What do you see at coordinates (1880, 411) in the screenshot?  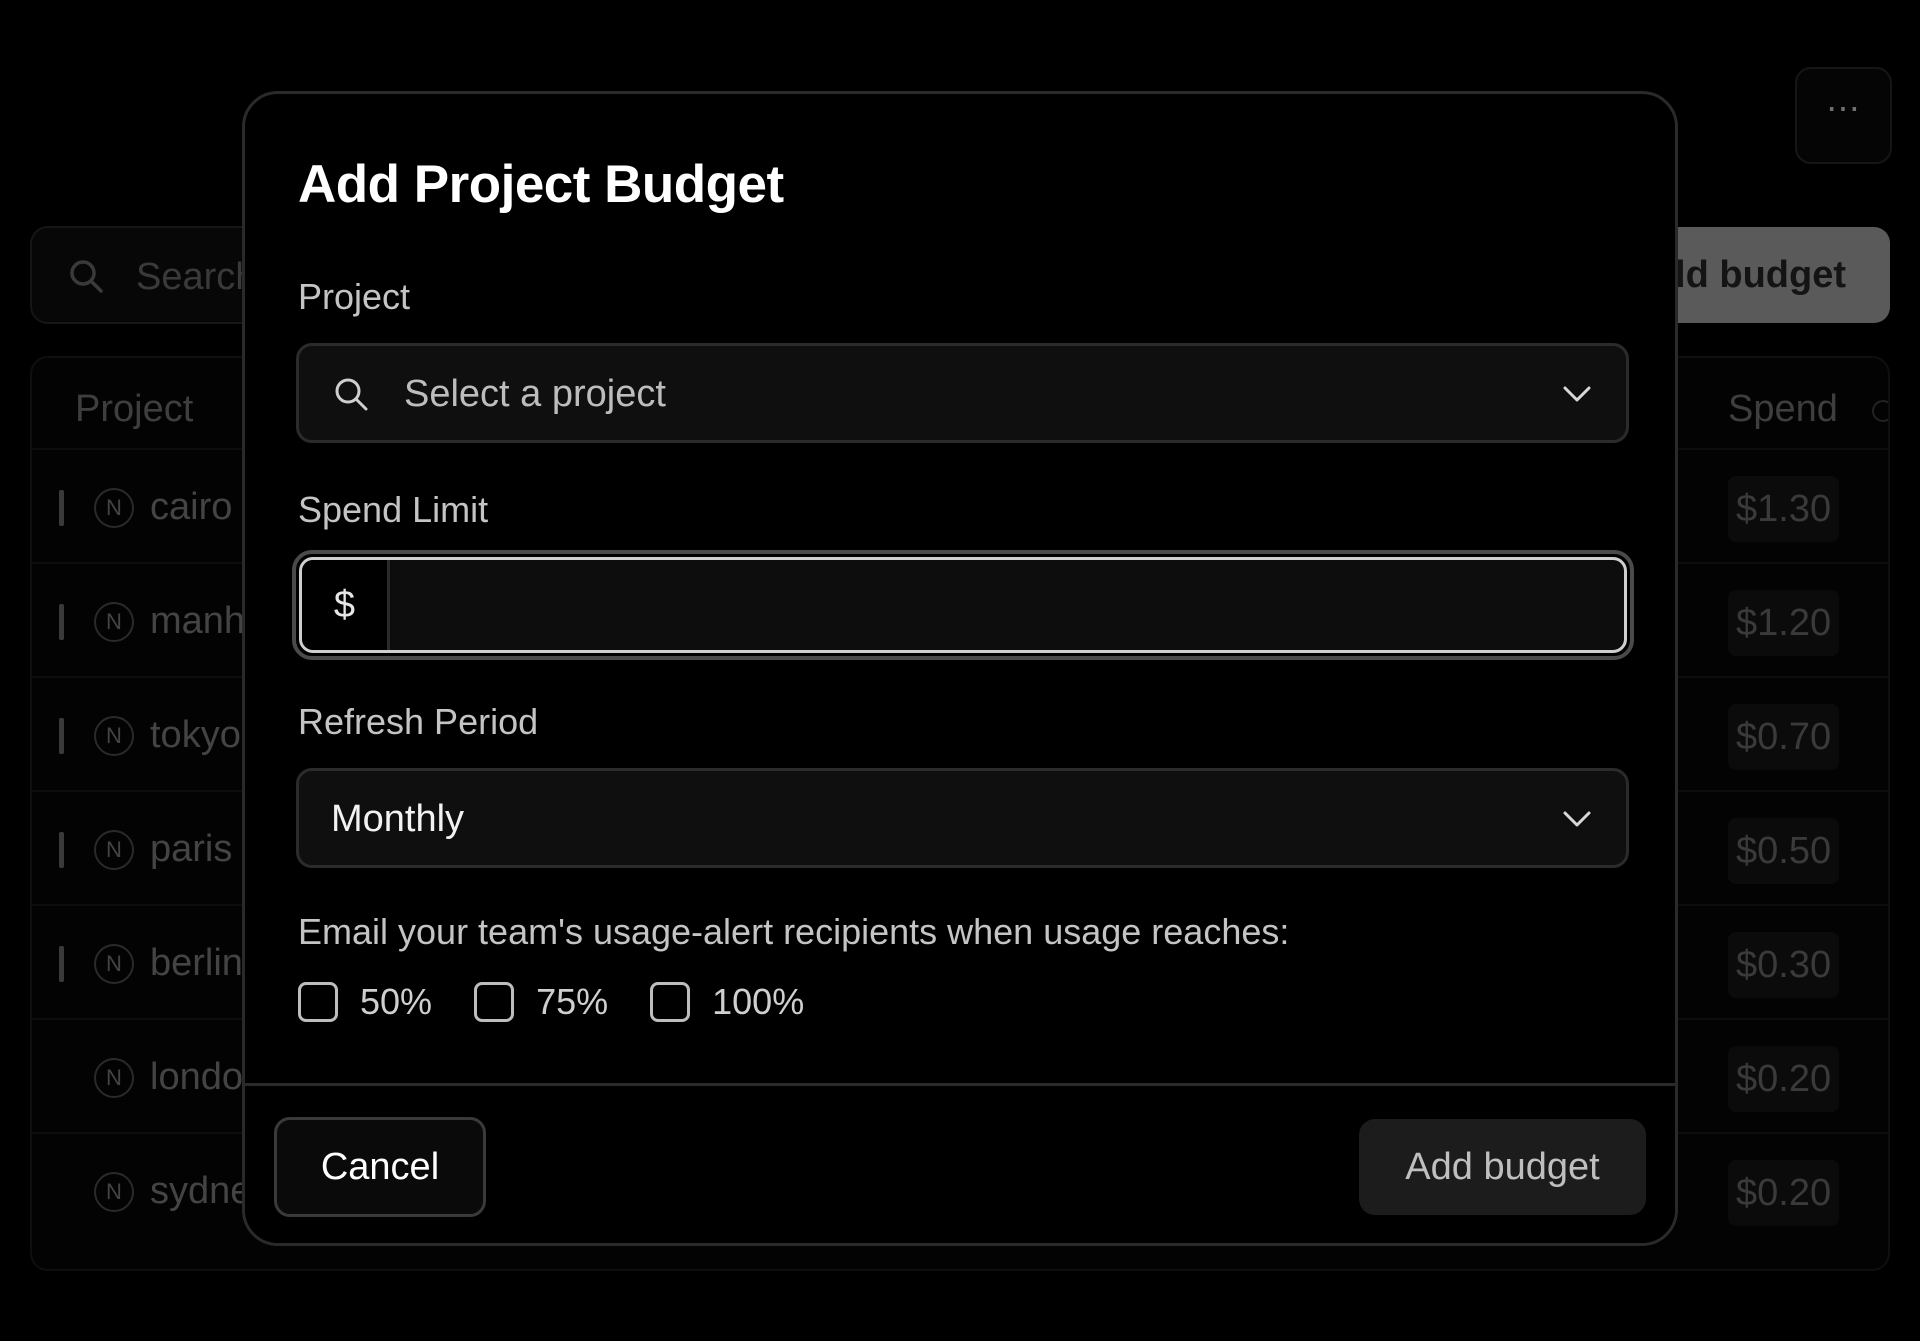 I see `sort-icon` at bounding box center [1880, 411].